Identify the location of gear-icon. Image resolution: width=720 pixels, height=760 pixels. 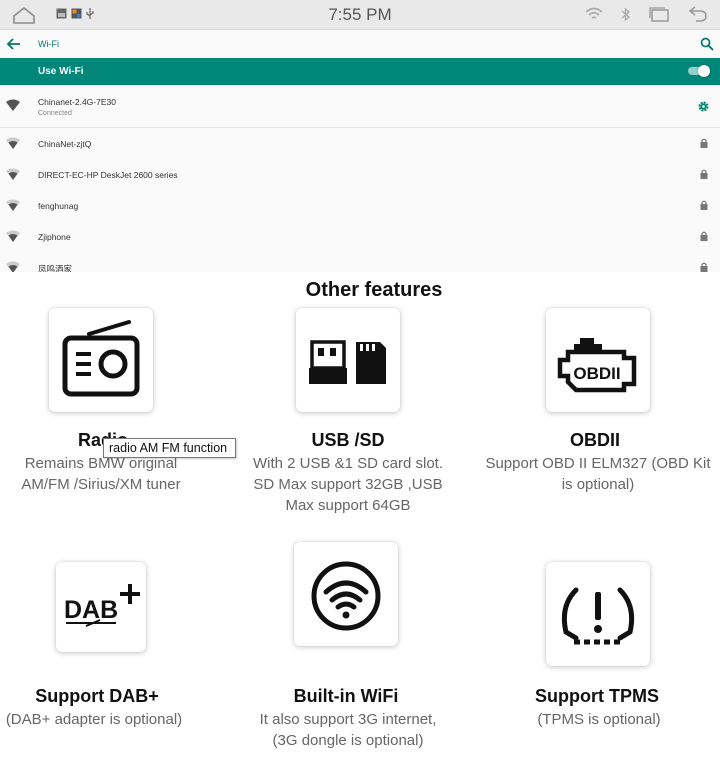
(703, 106).